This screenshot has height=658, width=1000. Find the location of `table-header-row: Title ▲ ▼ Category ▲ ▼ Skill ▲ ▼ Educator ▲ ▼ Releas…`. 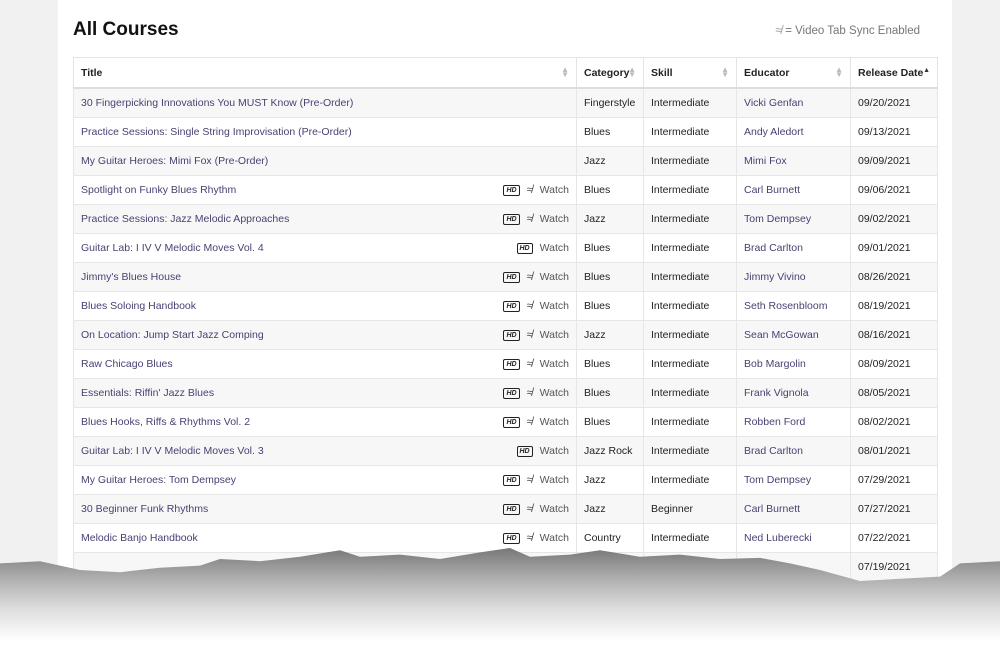

table-header-row: Title ▲ ▼ Category ▲ ▼ Skill ▲ ▼ Educator ▲ ▼ Releas… is located at coordinates (505, 73).